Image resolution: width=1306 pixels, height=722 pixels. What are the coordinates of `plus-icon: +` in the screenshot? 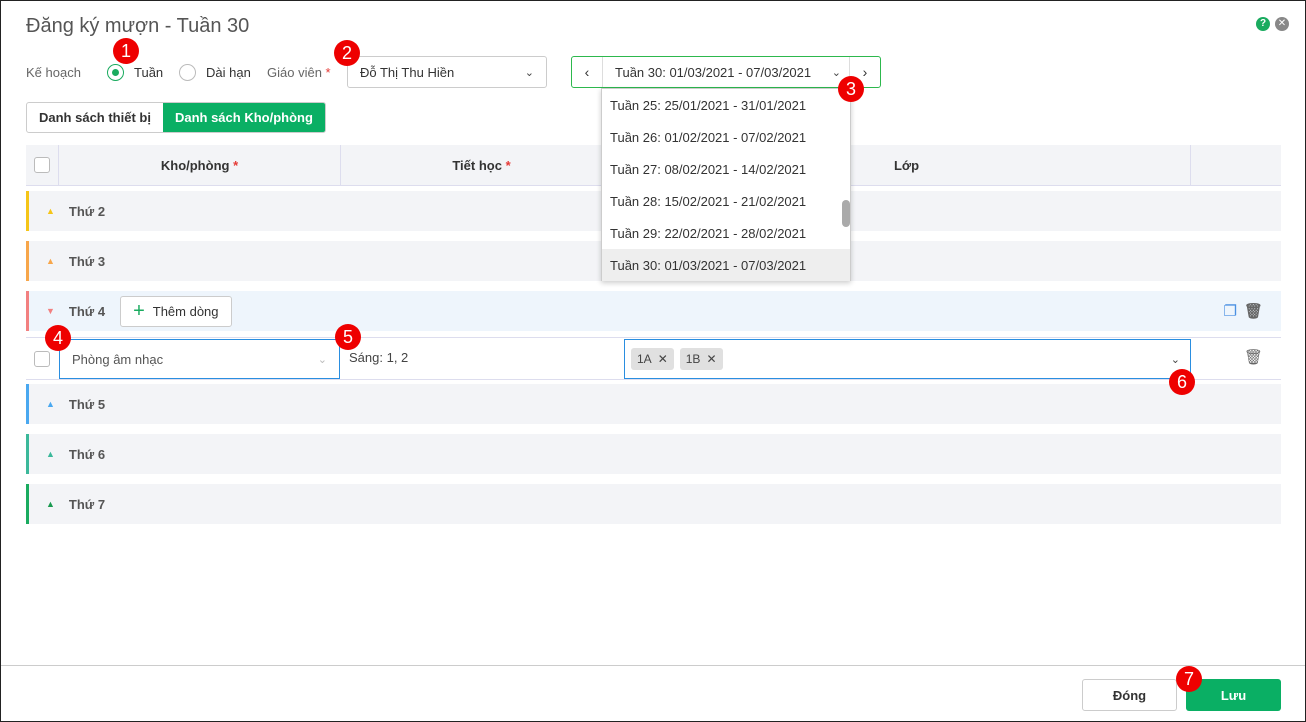 It's located at (139, 310).